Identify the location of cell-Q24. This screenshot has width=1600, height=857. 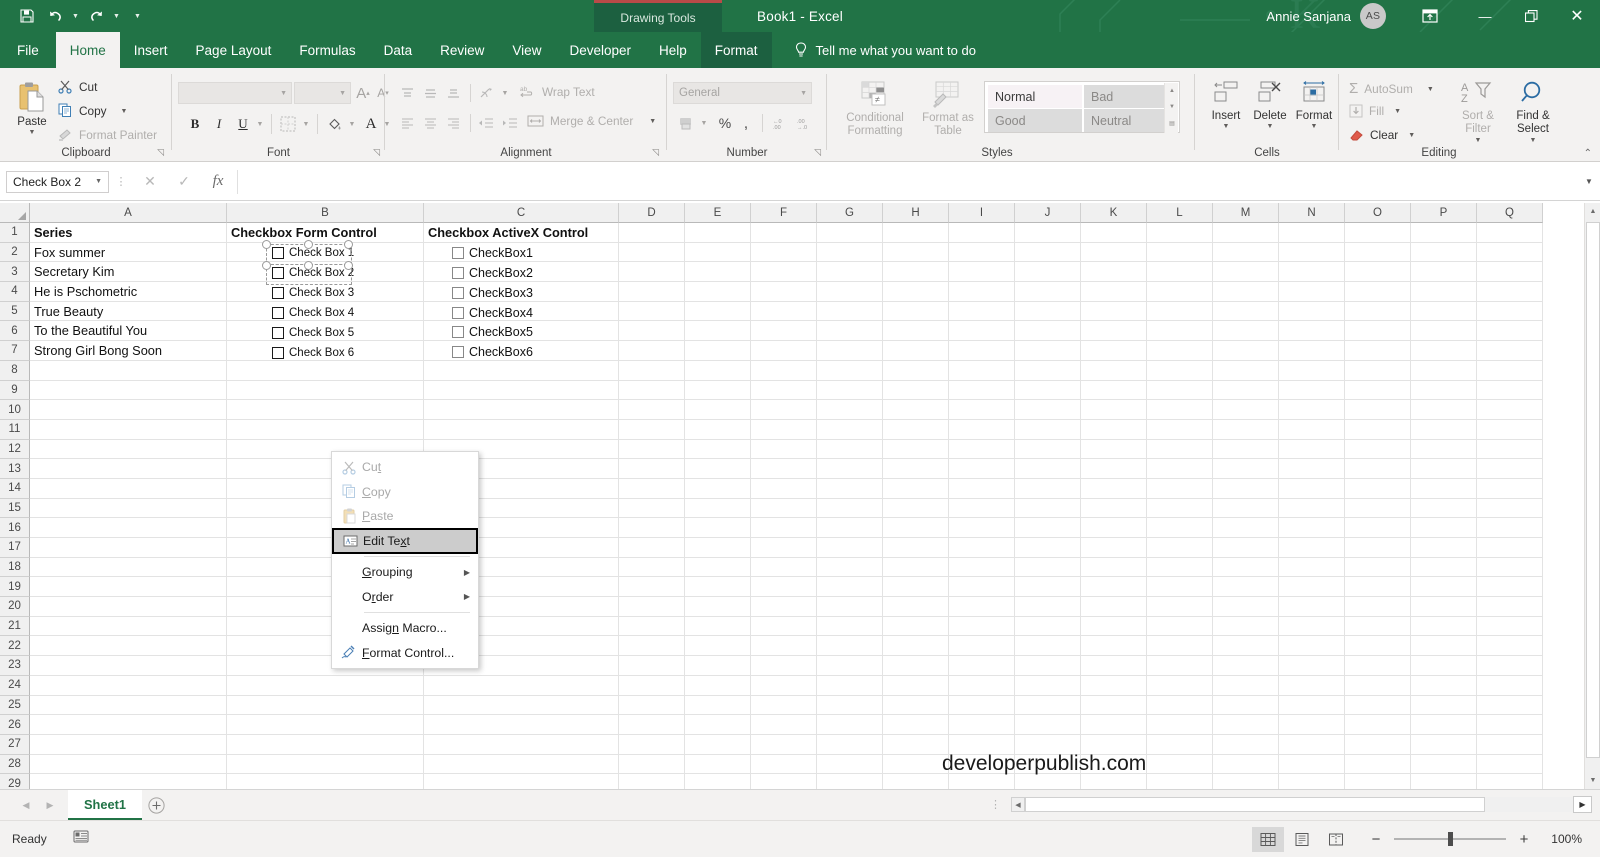
(1510, 685).